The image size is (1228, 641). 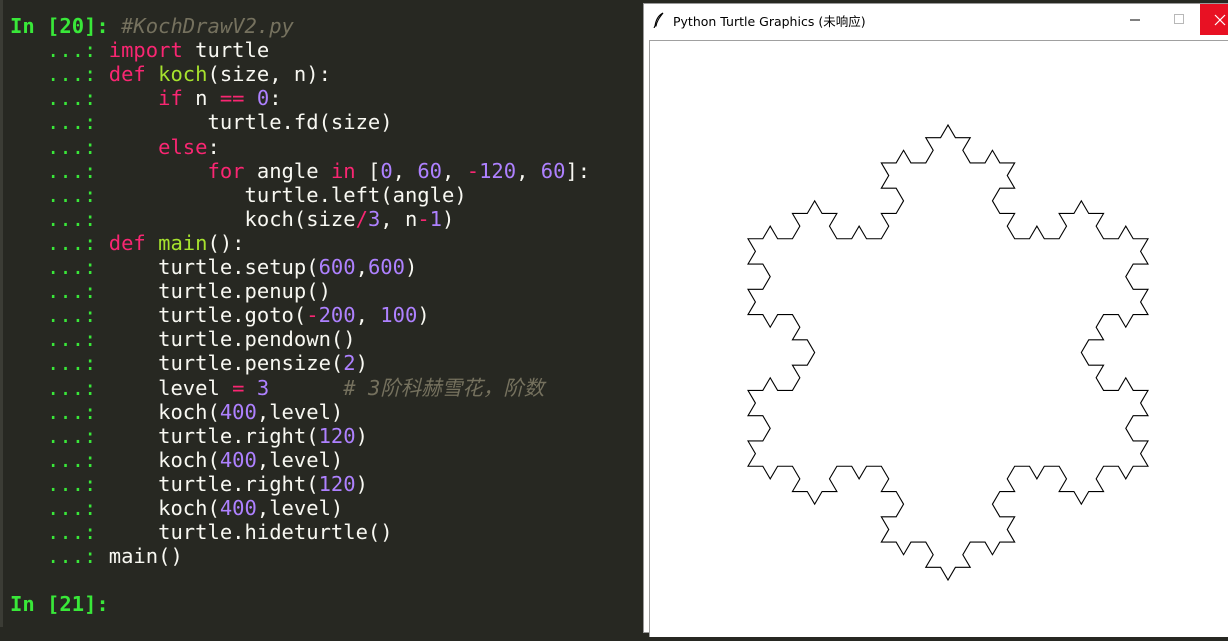 I want to click on code-line: ...: turtle.left(angle), so click(x=238, y=195).